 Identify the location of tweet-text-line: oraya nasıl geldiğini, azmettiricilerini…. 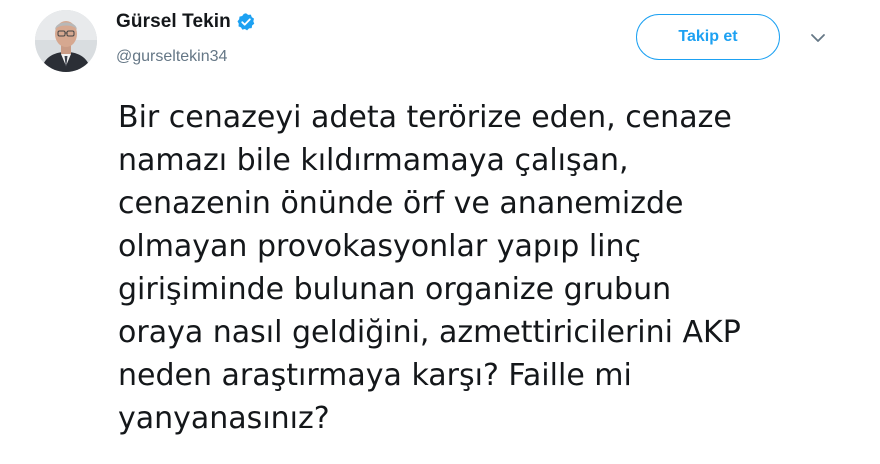
(429, 332).